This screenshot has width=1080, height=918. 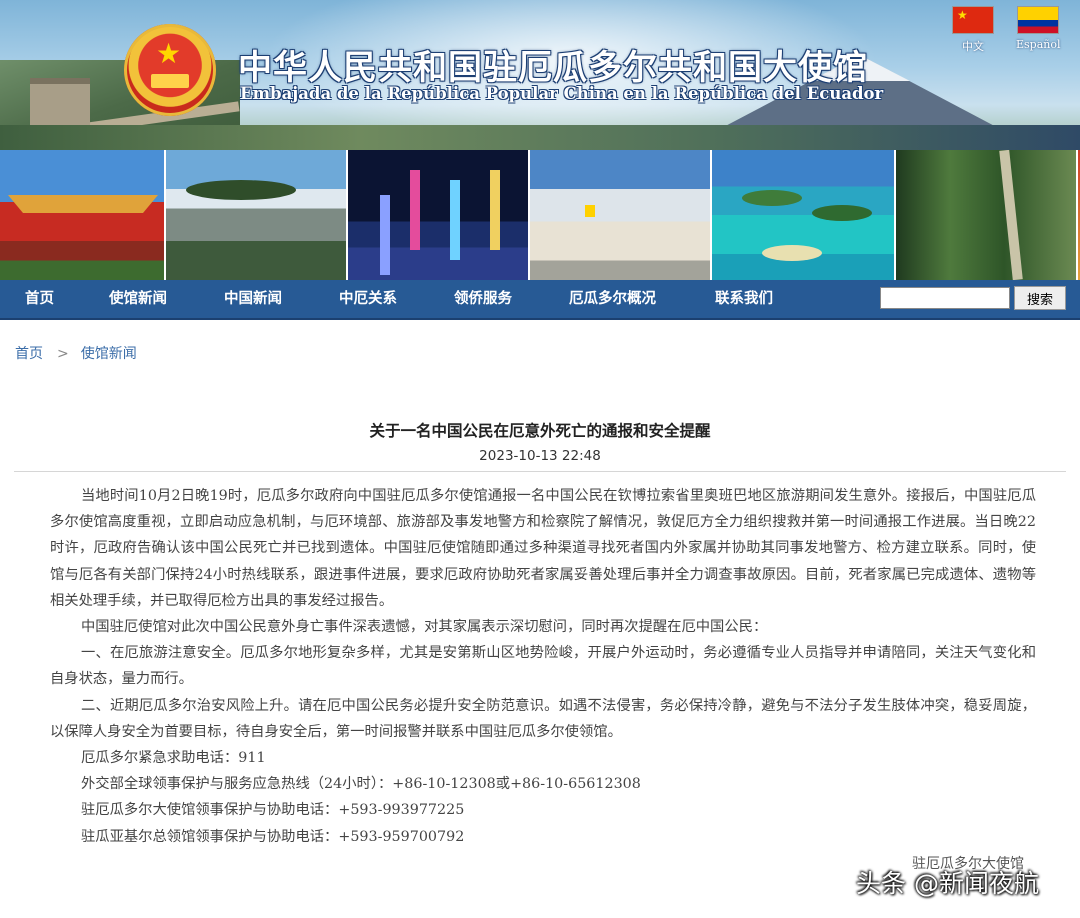 I want to click on language-spanish-label: Español, so click(x=1038, y=44).